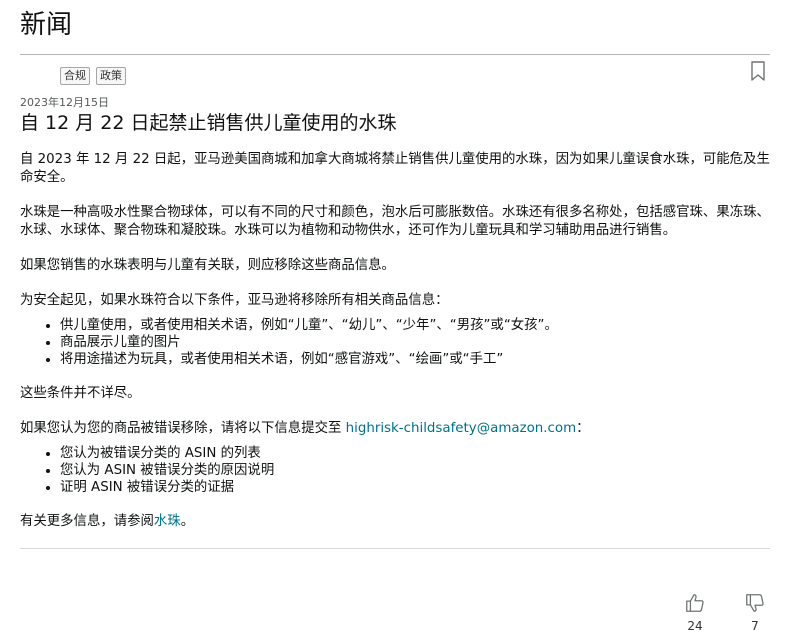 The height and width of the screenshot is (634, 785). I want to click on water-beads-link: 水珠, so click(167, 521).